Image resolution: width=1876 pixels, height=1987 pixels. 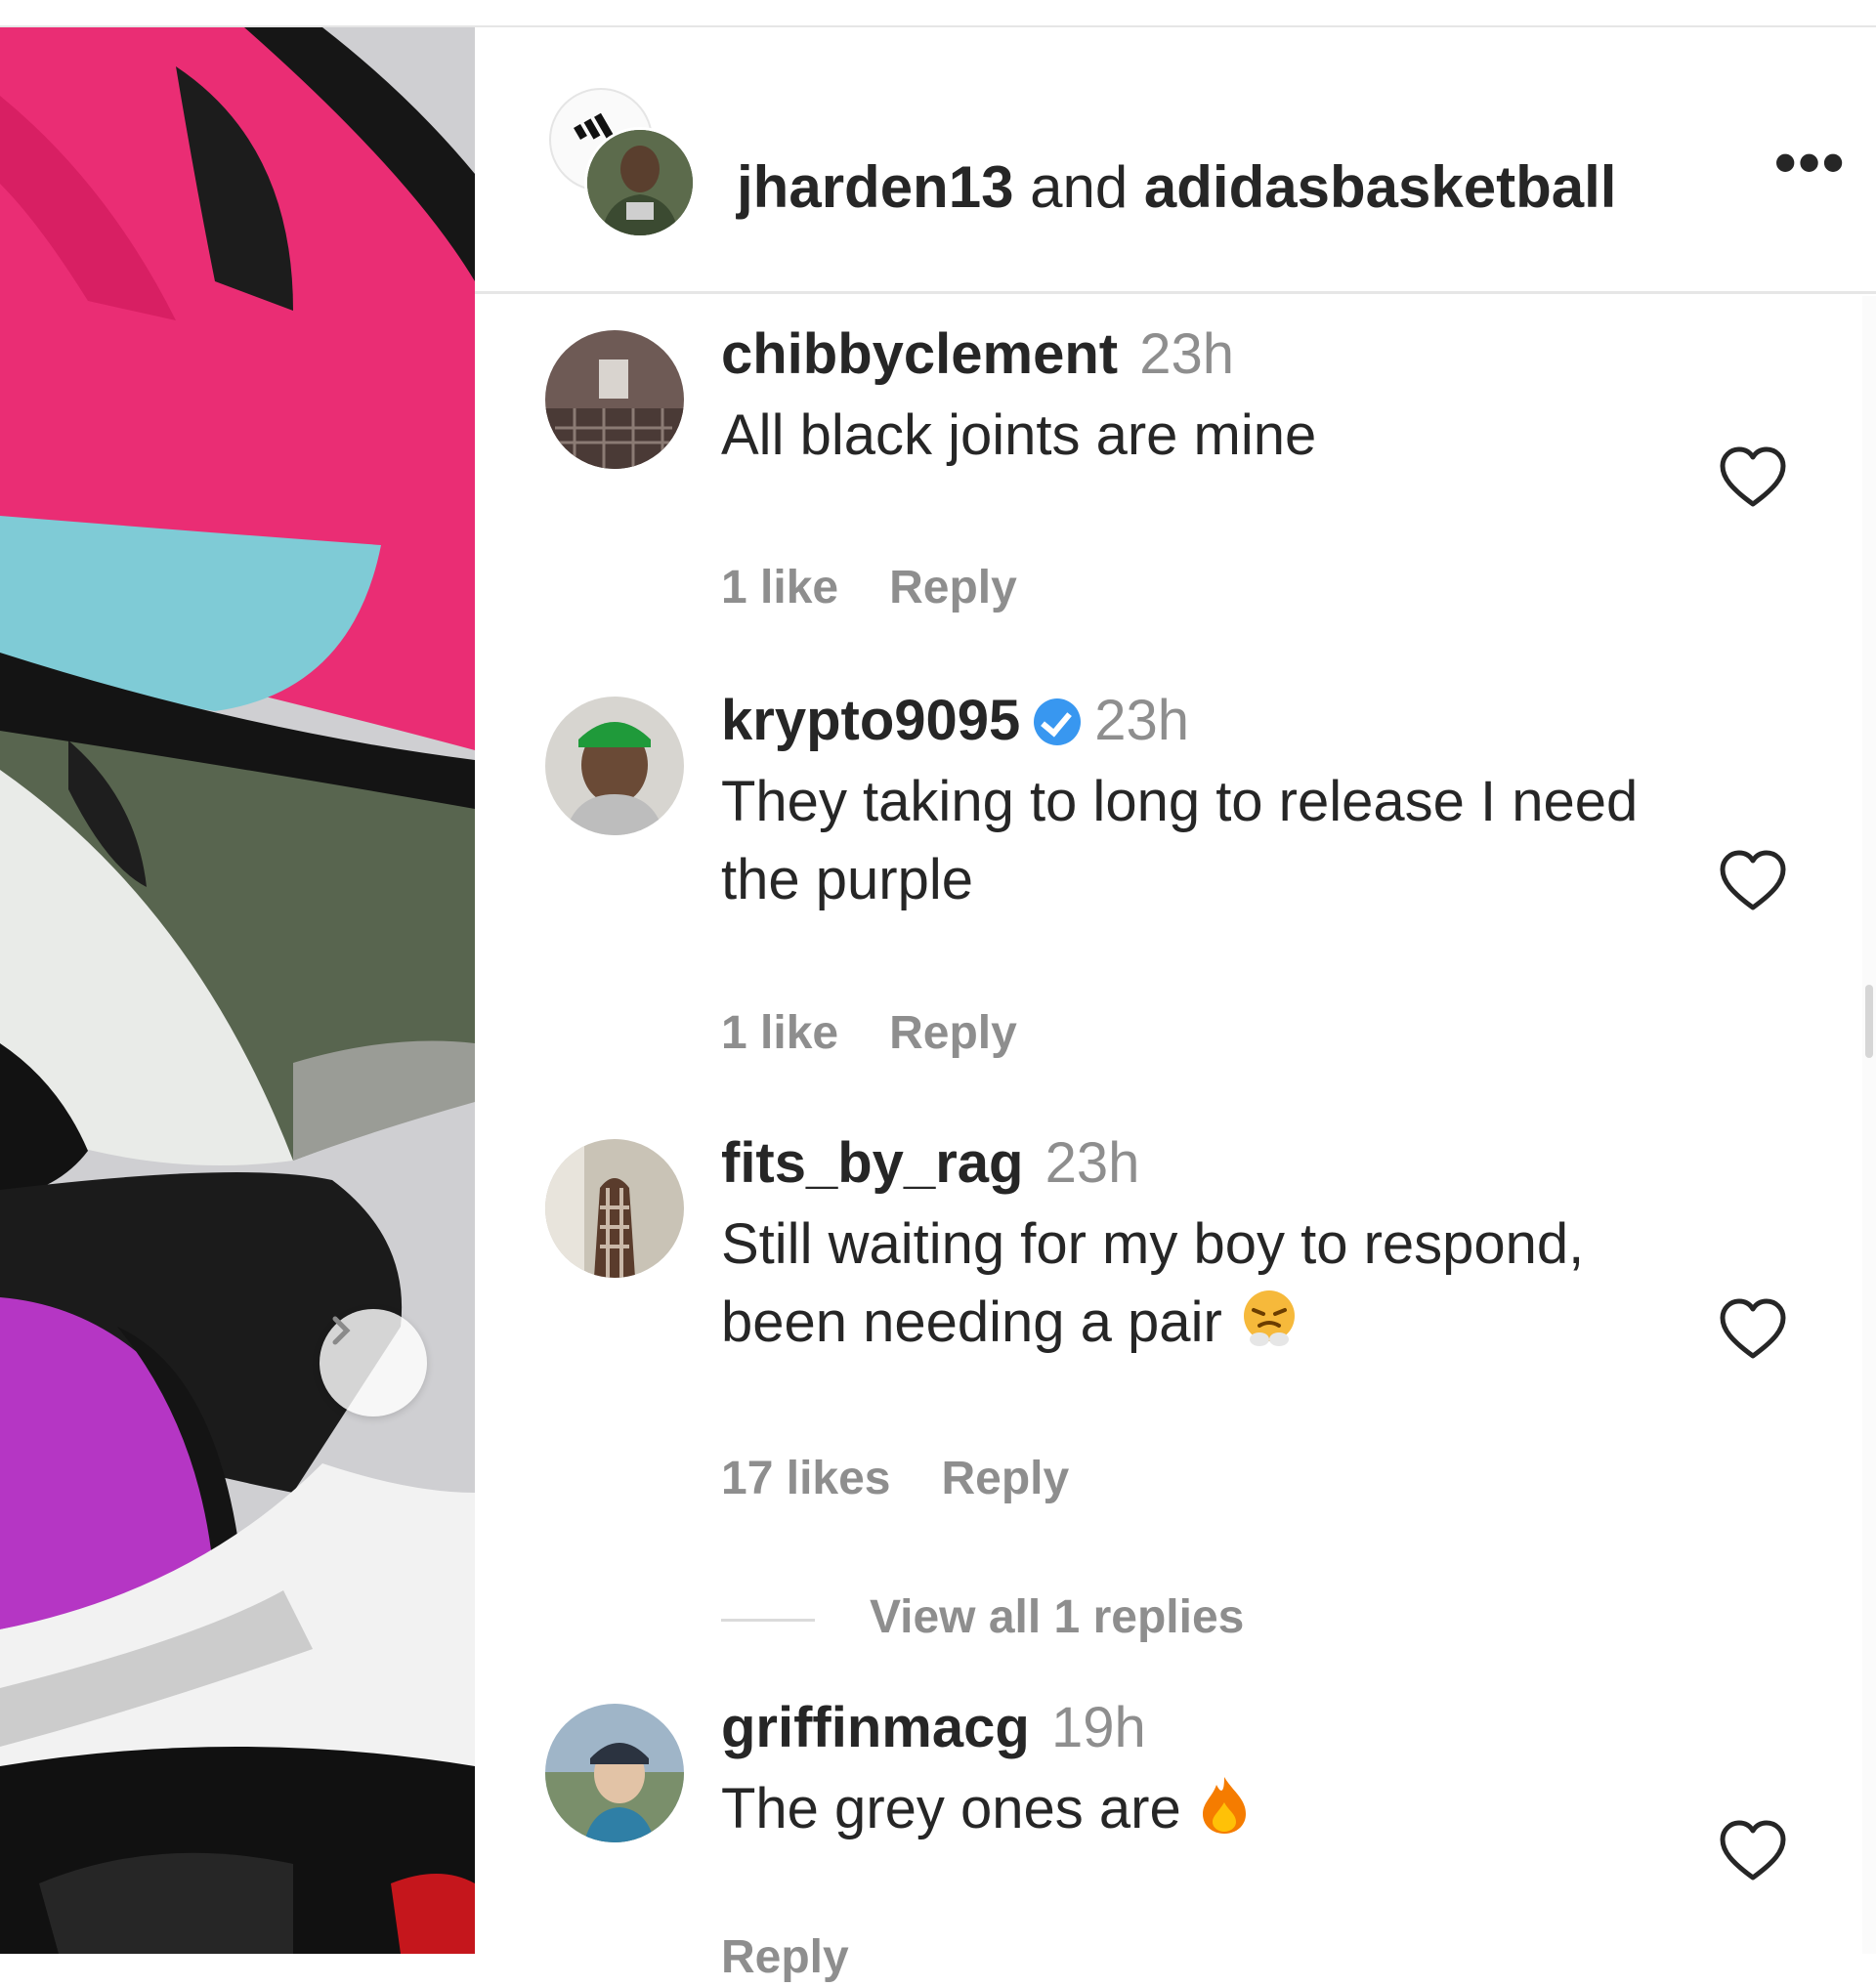 I want to click on author-photo, so click(x=640, y=183).